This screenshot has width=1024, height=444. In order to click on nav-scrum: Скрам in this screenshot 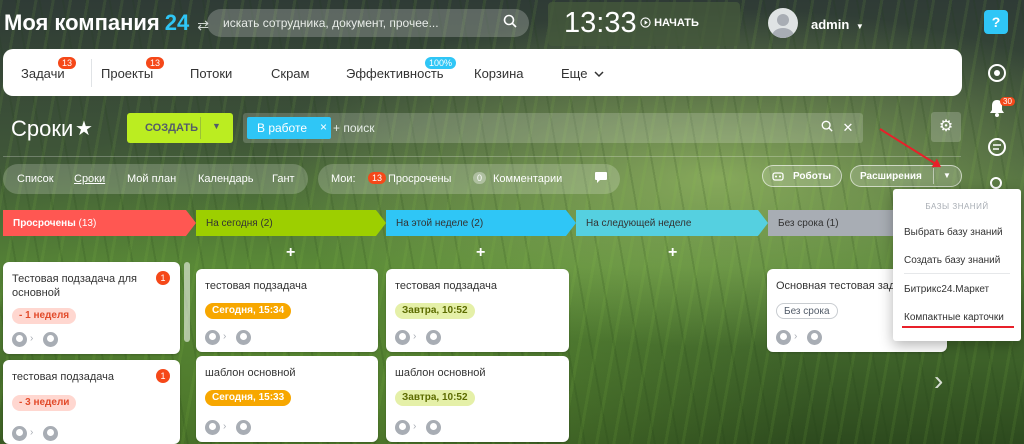, I will do `click(290, 73)`.